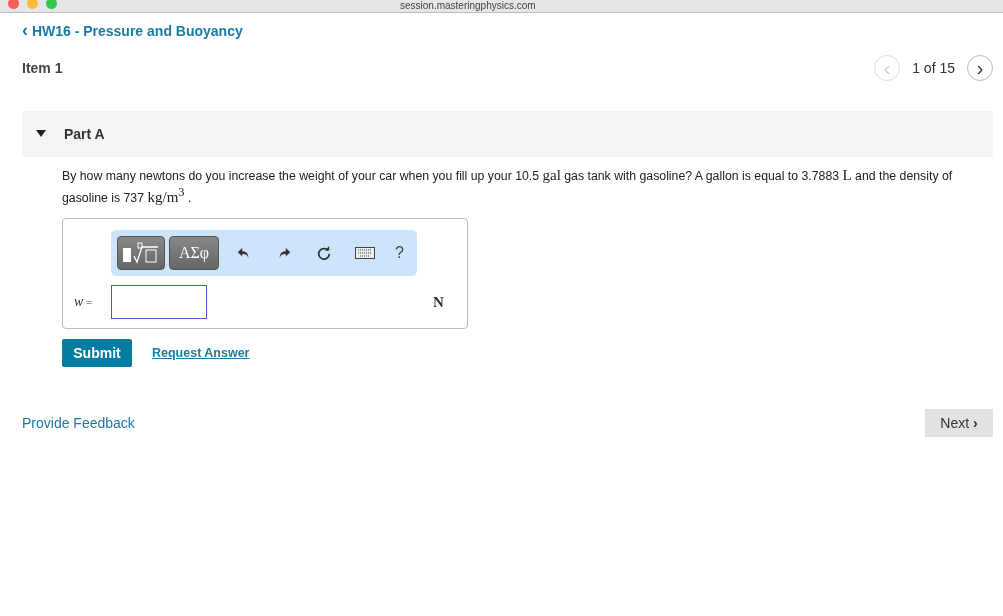 Image resolution: width=1003 pixels, height=616 pixels. What do you see at coordinates (468, 6) in the screenshot?
I see `address-text: session.masteringphysics.com` at bounding box center [468, 6].